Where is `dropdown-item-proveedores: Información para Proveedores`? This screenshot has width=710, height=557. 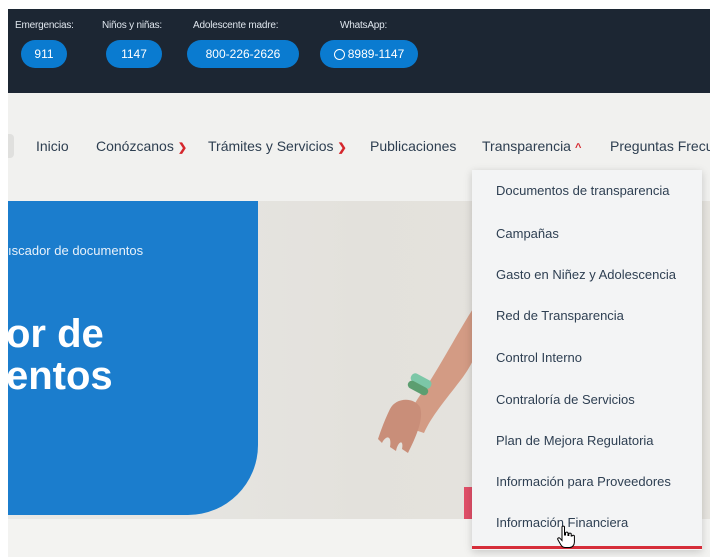 dropdown-item-proveedores: Información para Proveedores is located at coordinates (583, 481).